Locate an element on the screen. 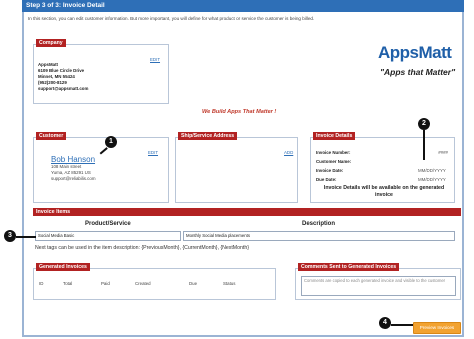  col-total: Total is located at coordinates (68, 283).